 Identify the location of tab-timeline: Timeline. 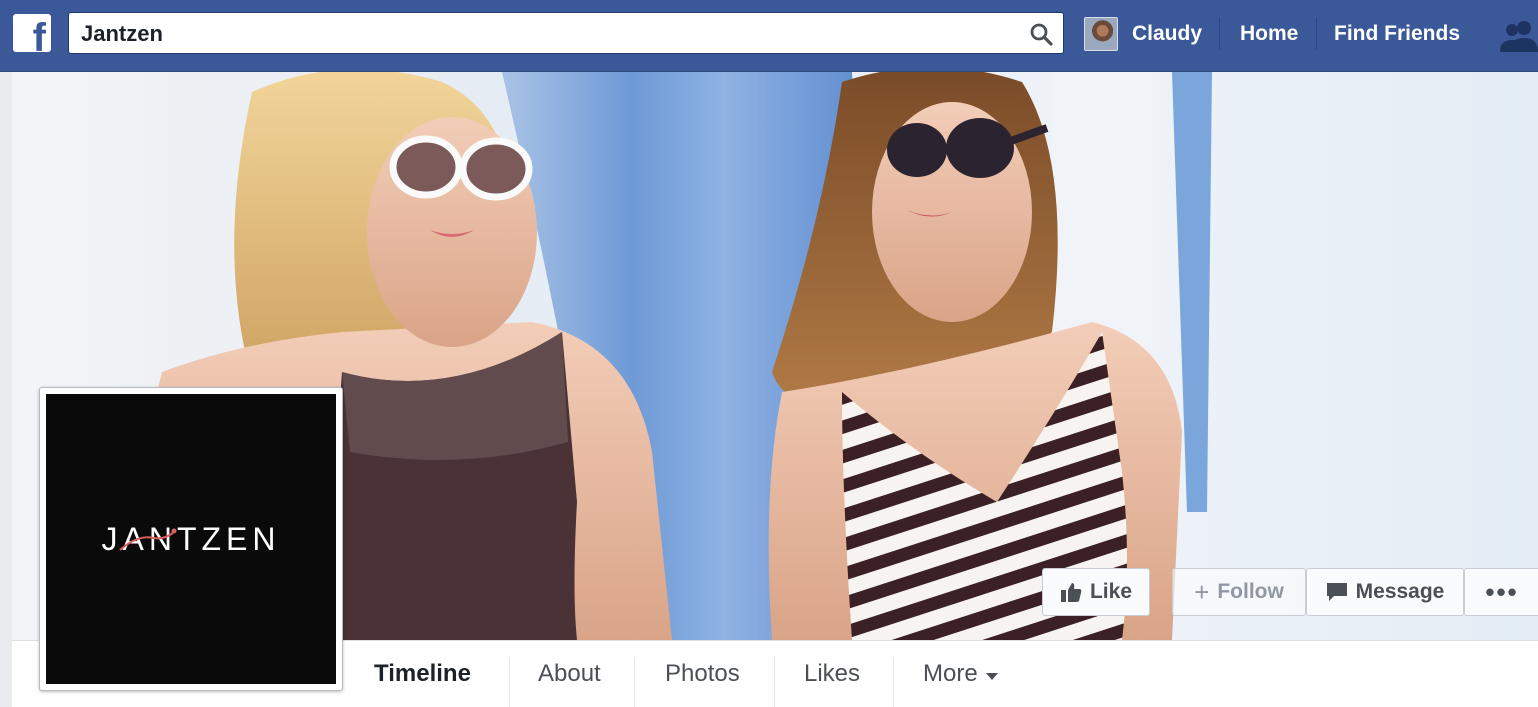
(422, 674).